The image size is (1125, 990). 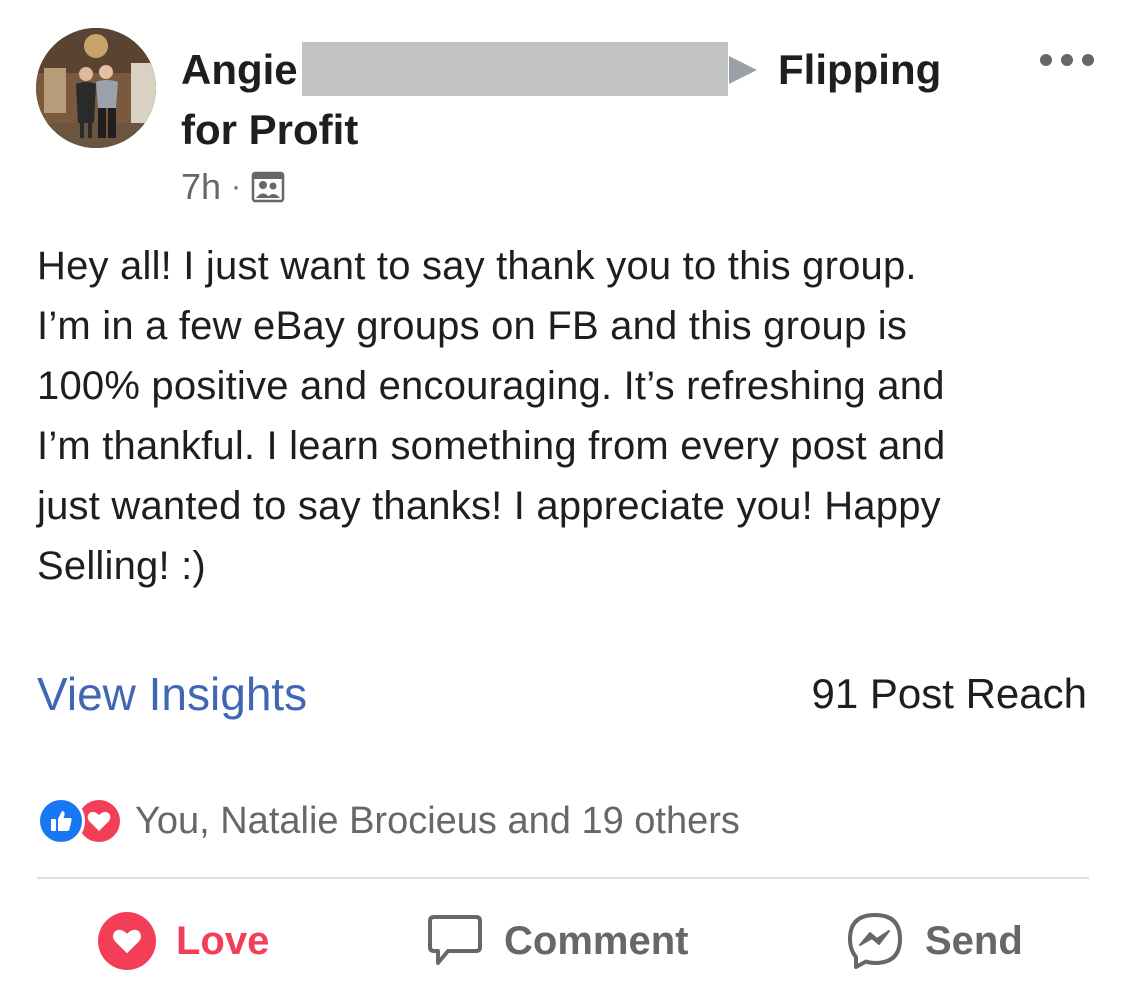 I want to click on view-insights-link: View Insights, so click(x=172, y=694).